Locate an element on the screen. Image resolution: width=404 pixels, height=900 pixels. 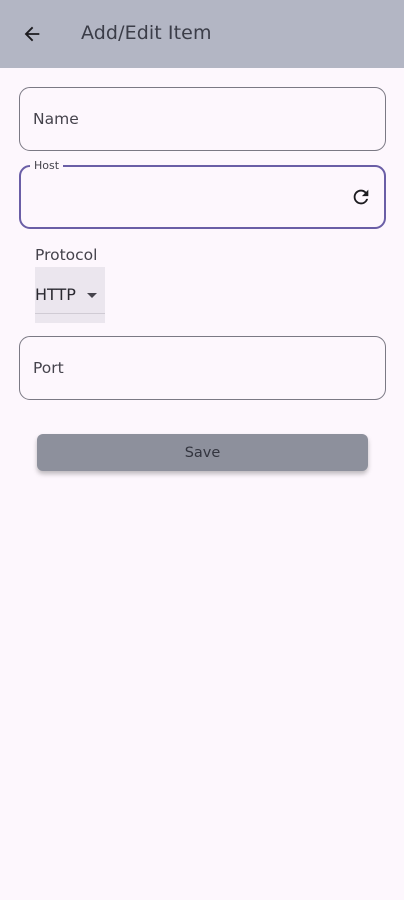
app-bar: Add/Edit Item is located at coordinates (202, 34).